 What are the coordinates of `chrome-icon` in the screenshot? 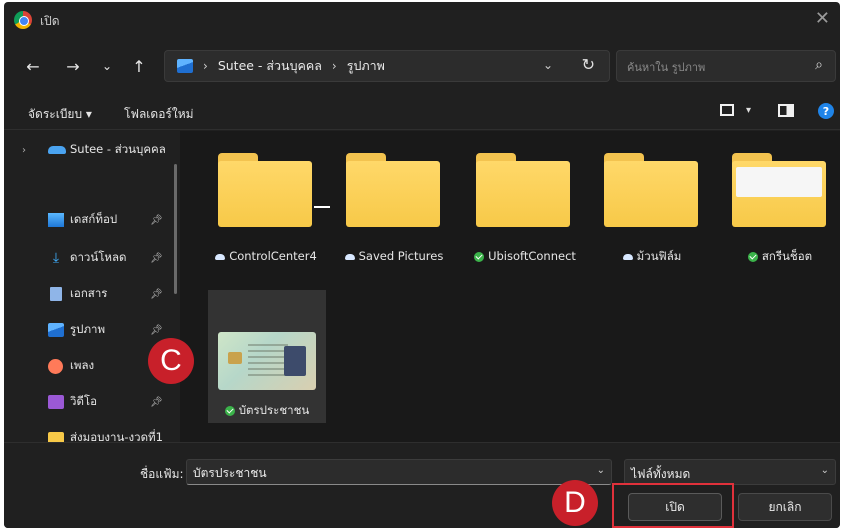 It's located at (23, 20).